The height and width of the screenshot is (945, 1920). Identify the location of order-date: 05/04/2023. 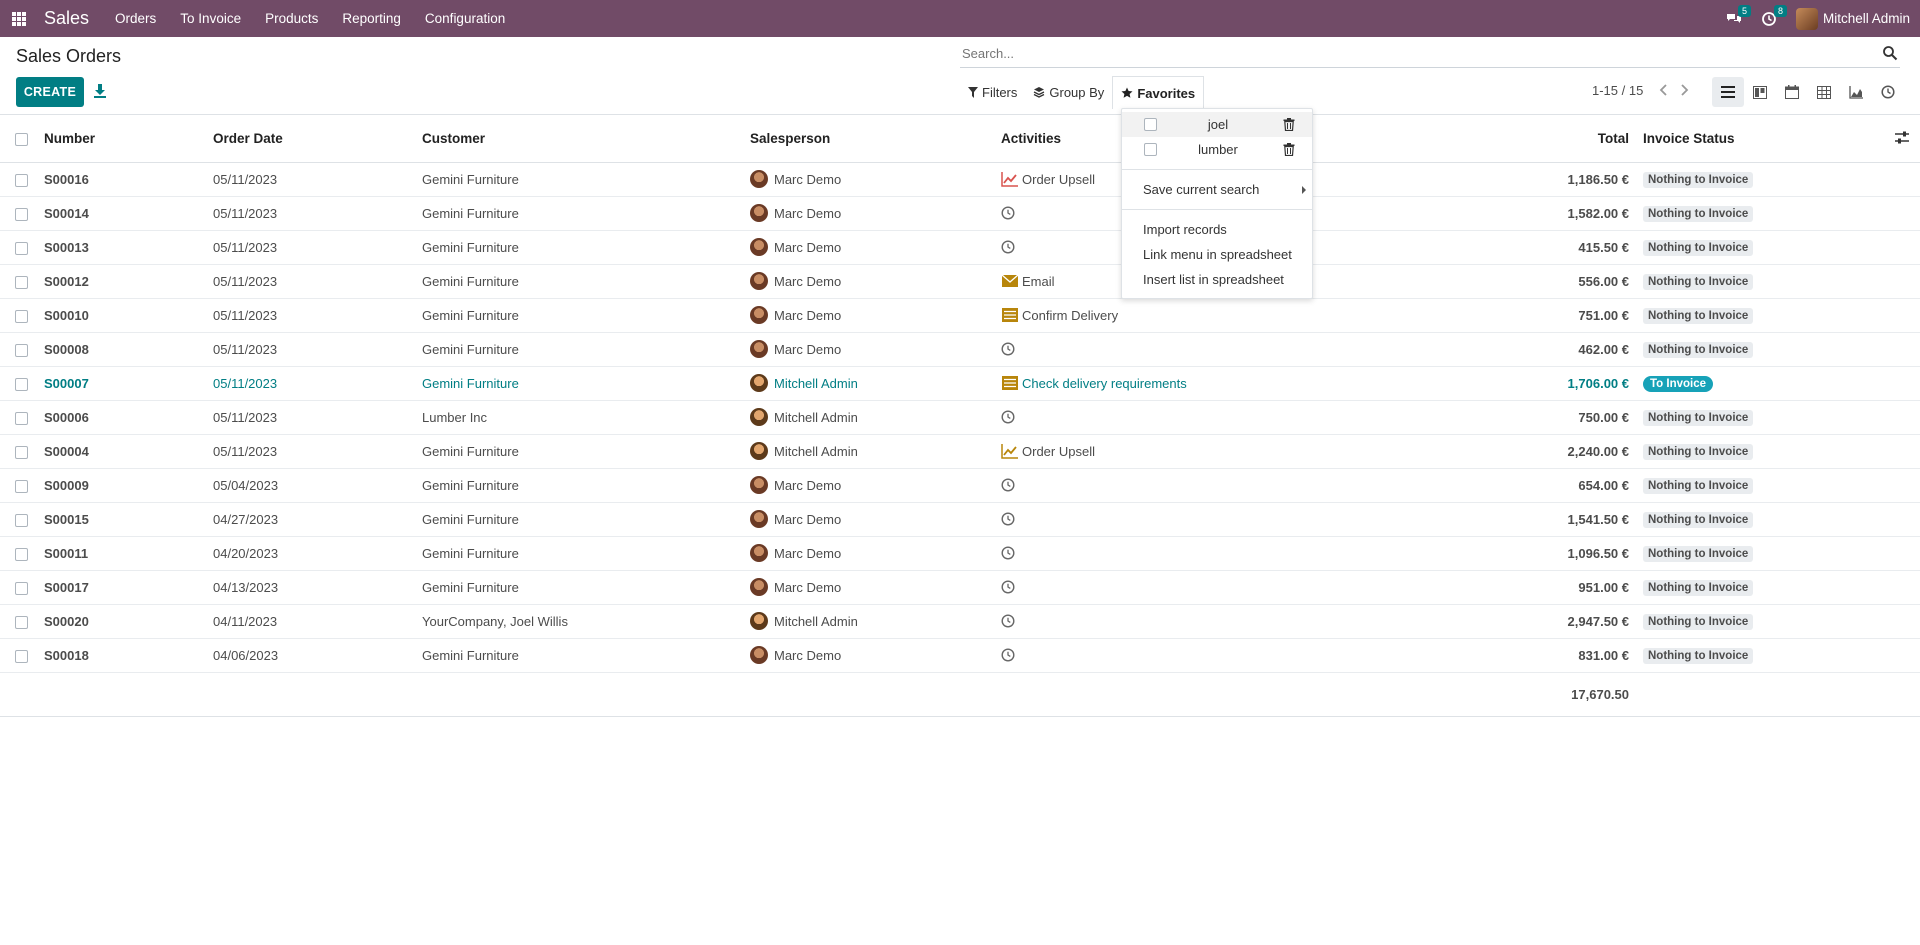
(317, 485).